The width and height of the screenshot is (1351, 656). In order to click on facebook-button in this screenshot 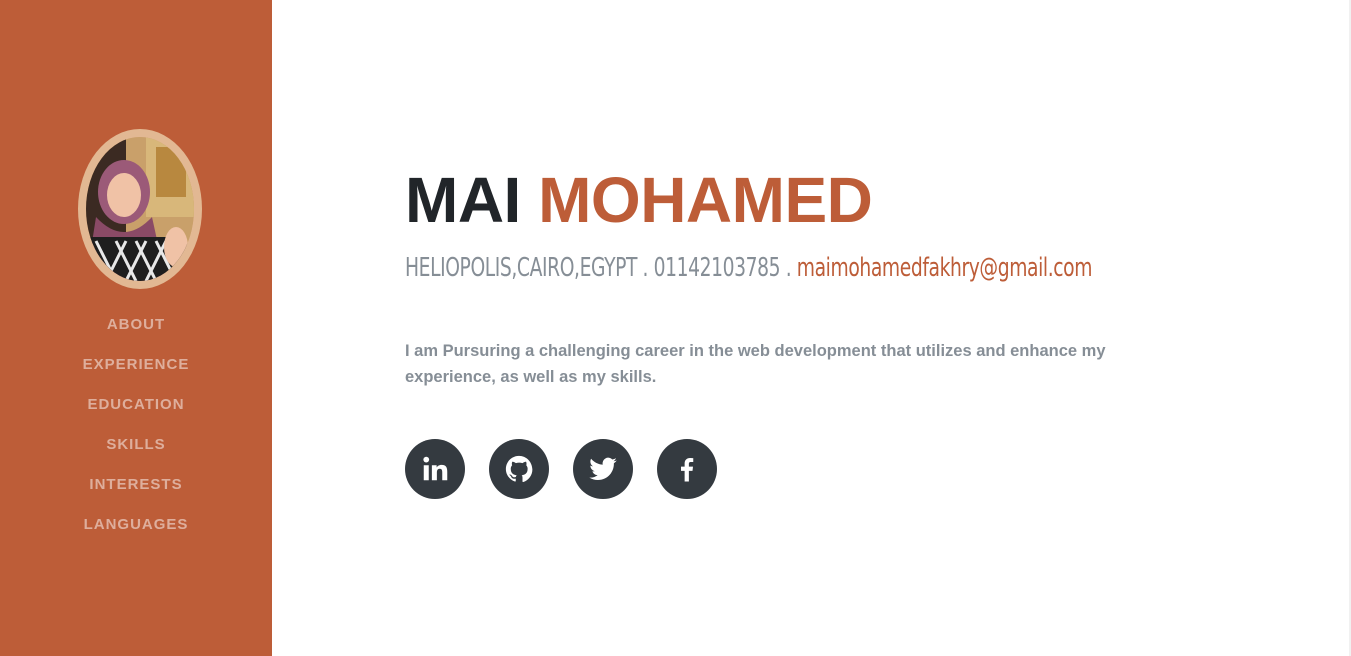, I will do `click(687, 469)`.